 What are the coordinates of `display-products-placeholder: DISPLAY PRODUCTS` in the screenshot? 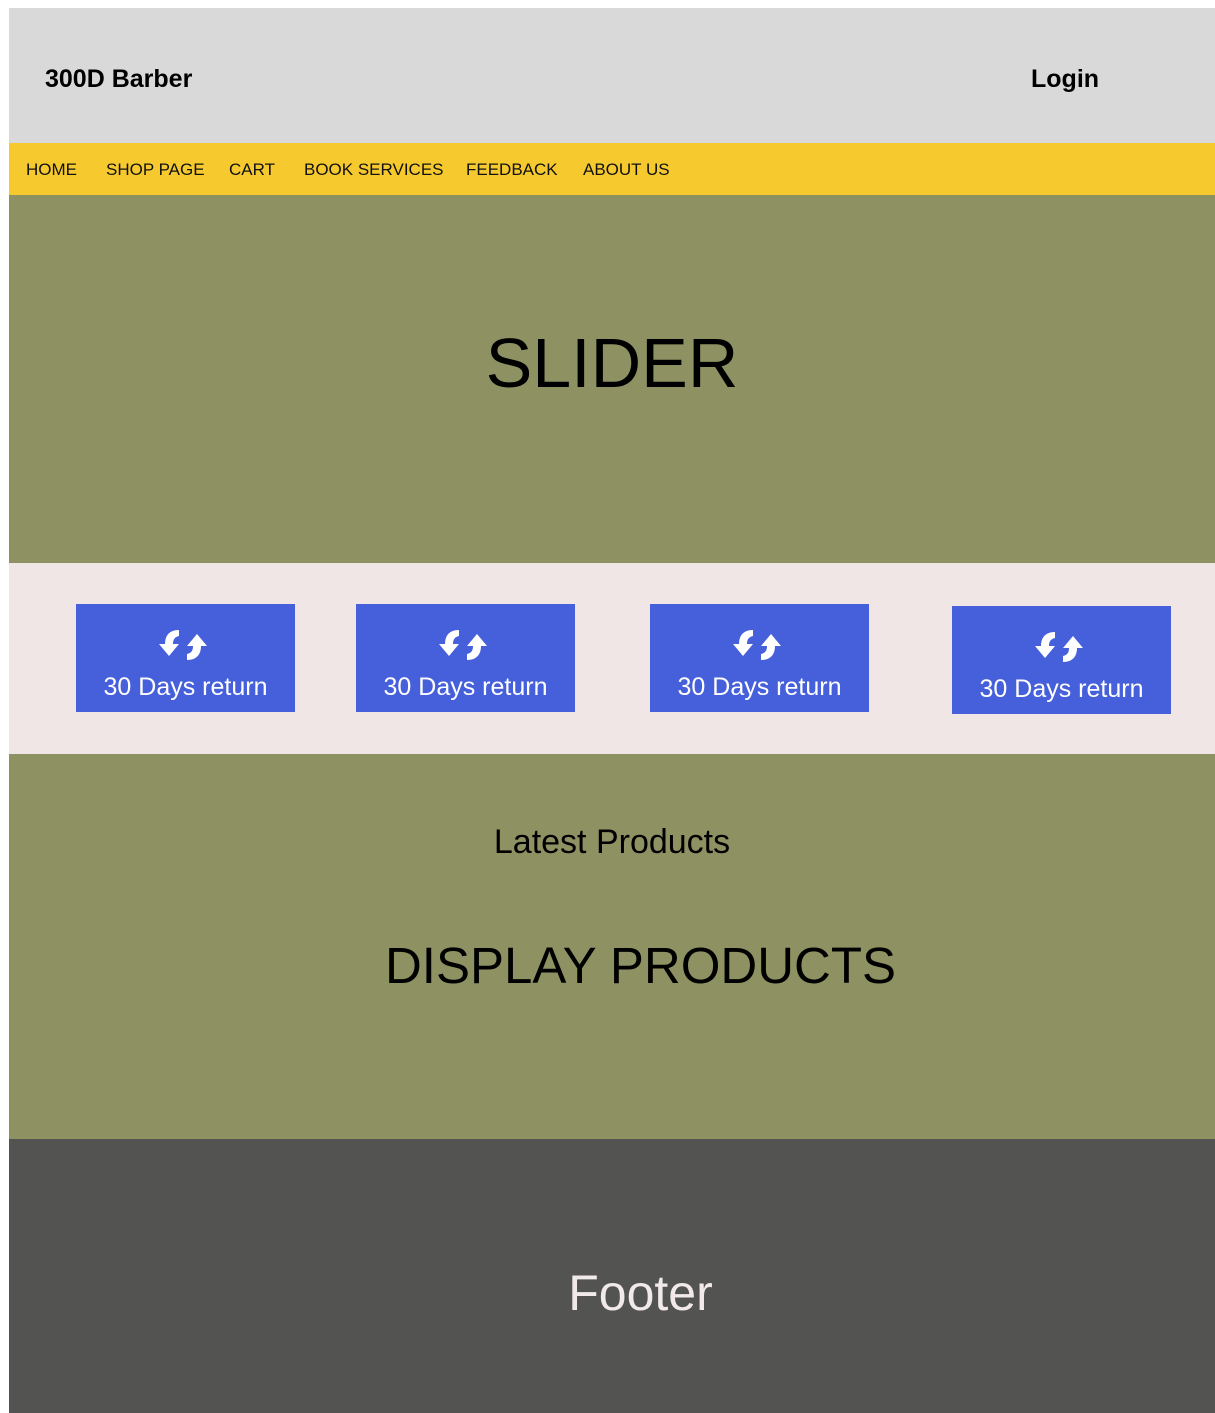 It's located at (640, 965).